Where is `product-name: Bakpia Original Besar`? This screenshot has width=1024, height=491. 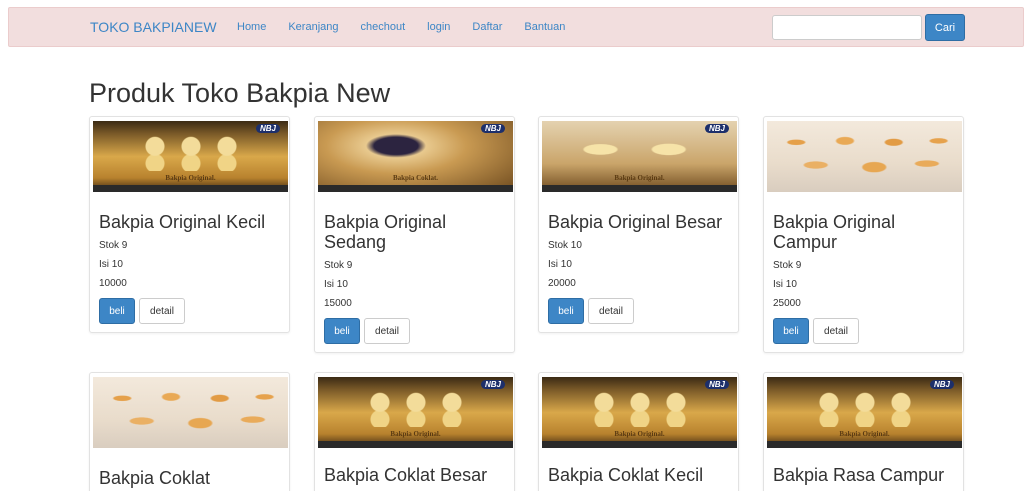 product-name: Bakpia Original Besar is located at coordinates (635, 222).